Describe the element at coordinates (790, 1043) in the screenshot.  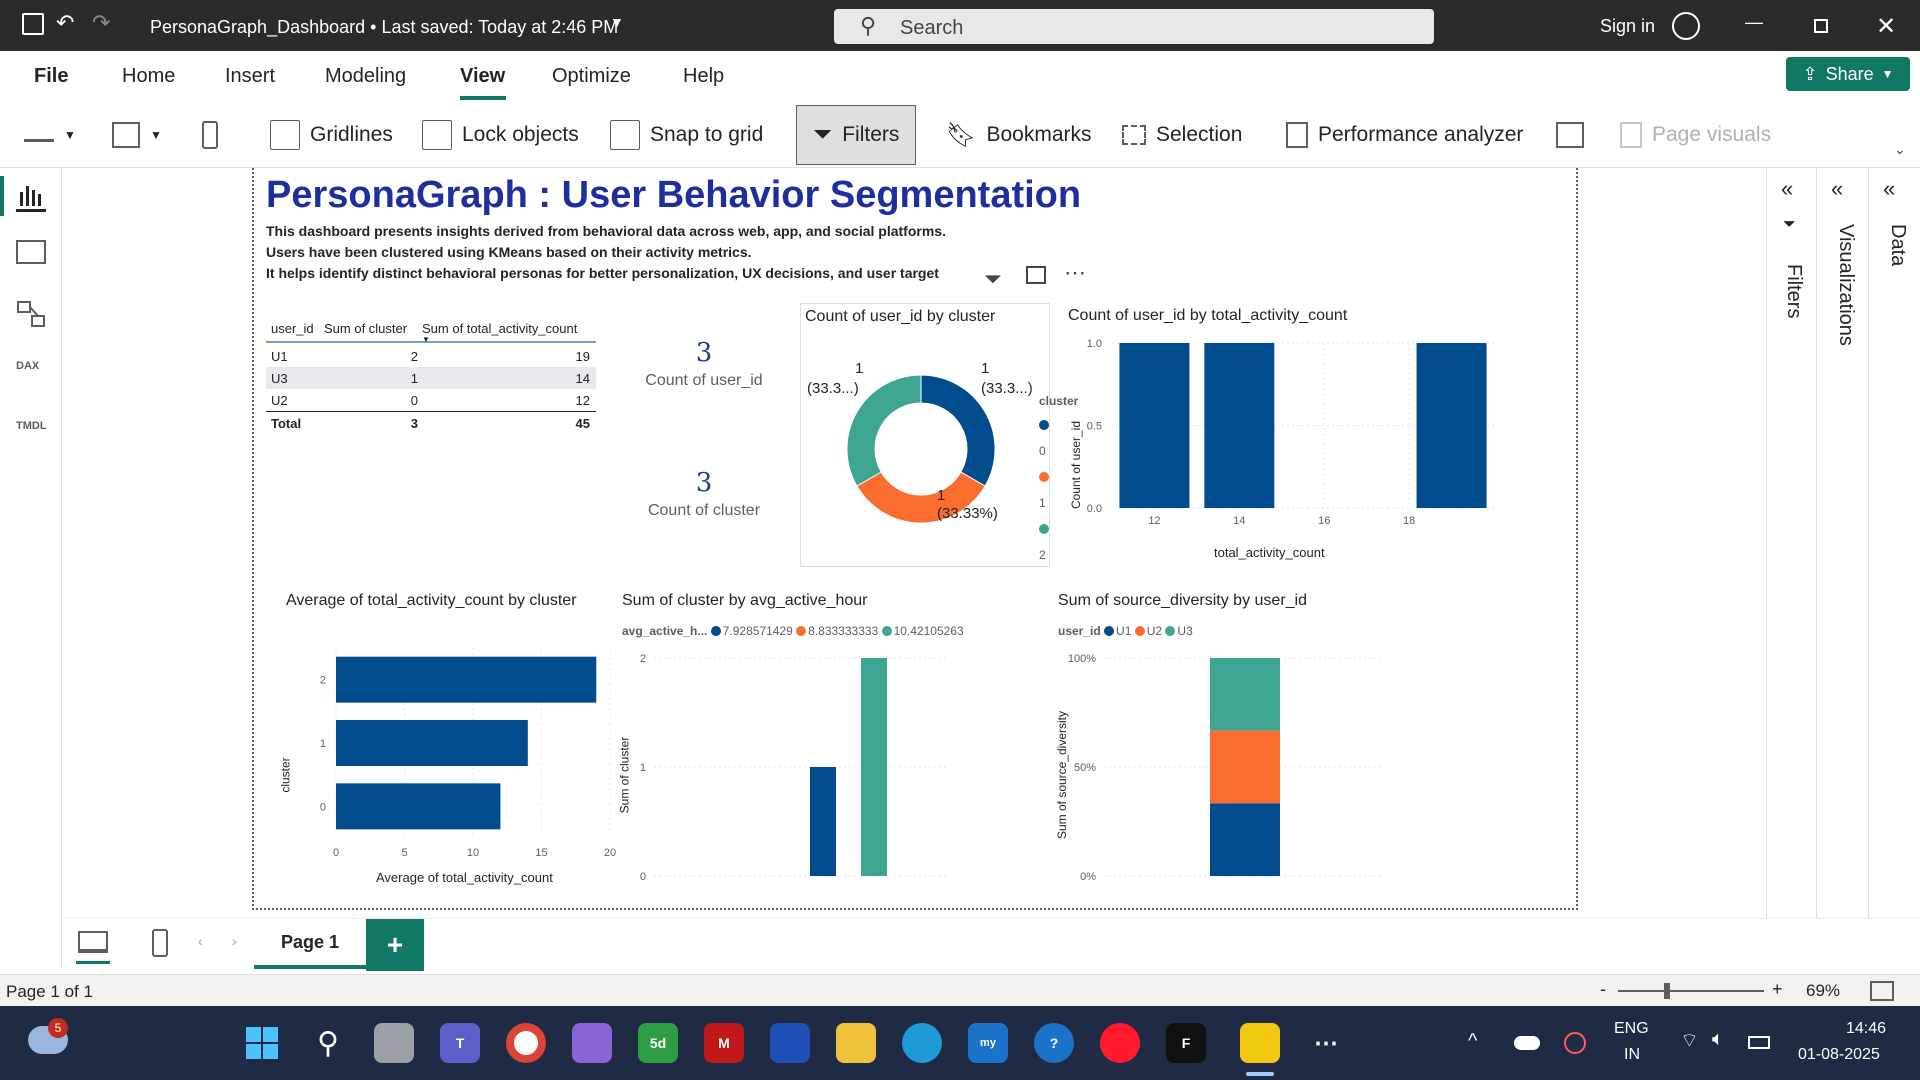
I see `store-icon` at that location.